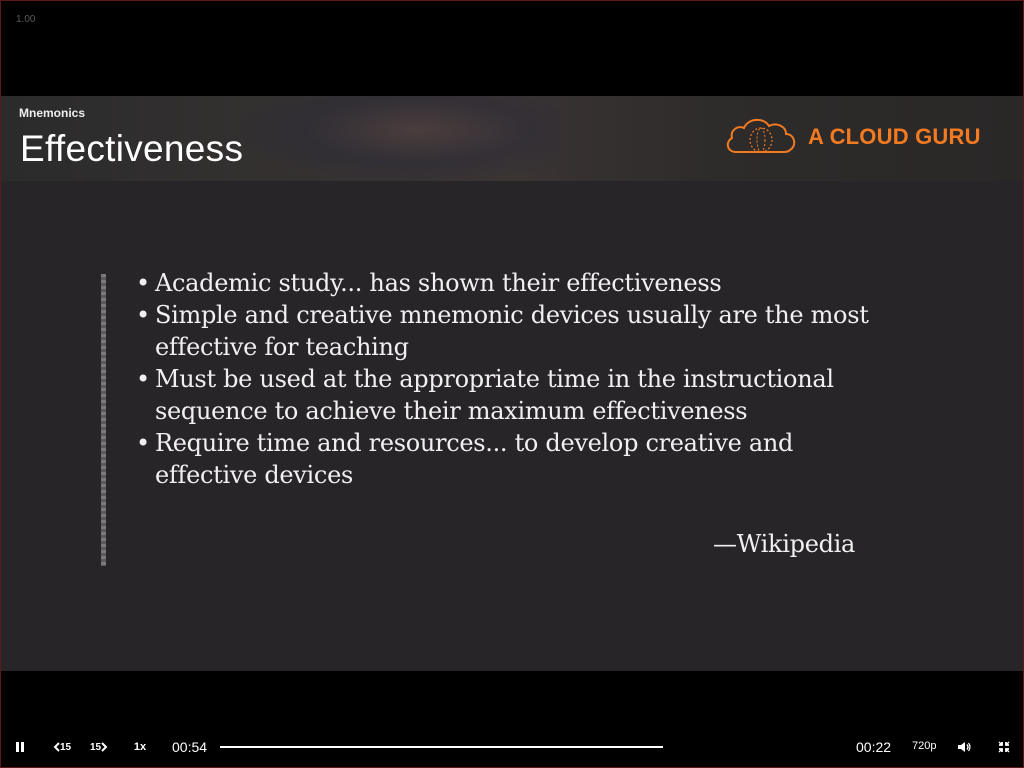 Image resolution: width=1024 pixels, height=768 pixels. I want to click on exit-fullscreen-button, so click(1004, 747).